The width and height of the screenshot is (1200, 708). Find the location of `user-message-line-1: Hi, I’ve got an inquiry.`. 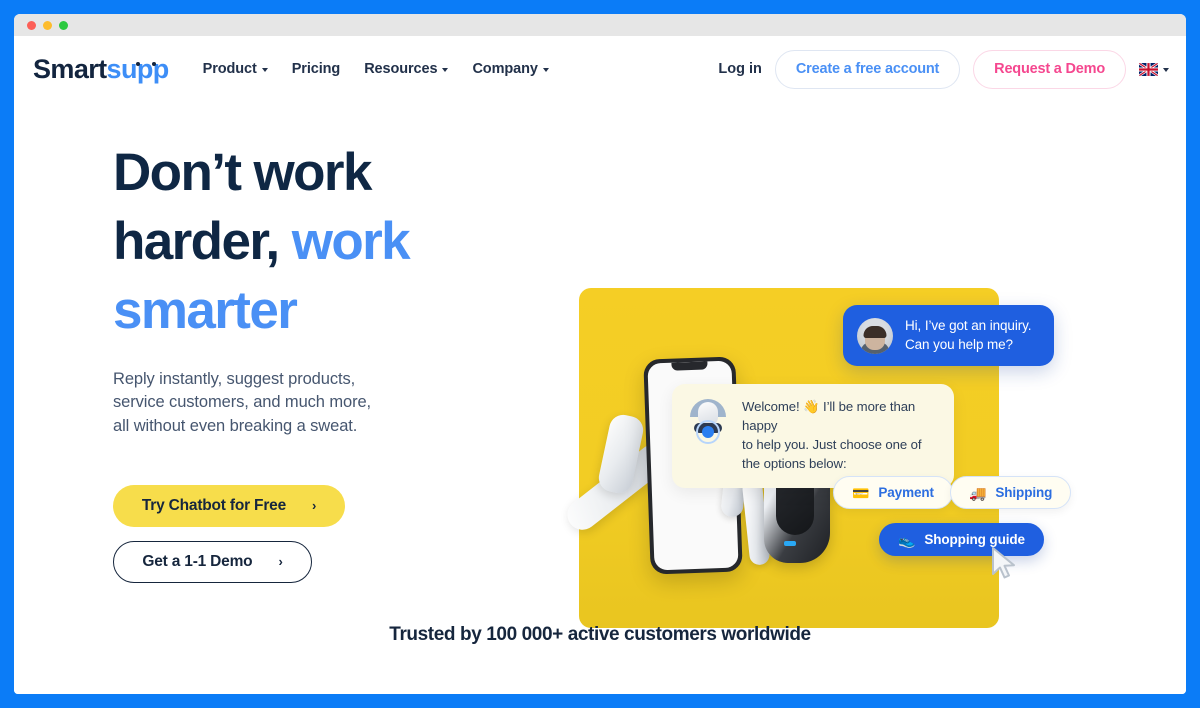

user-message-line-1: Hi, I’ve got an inquiry. is located at coordinates (968, 325).